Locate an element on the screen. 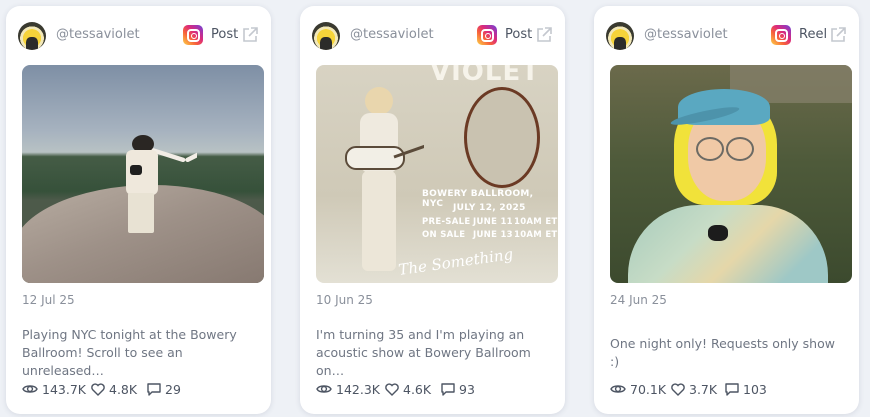  glasses-right is located at coordinates (740, 149).